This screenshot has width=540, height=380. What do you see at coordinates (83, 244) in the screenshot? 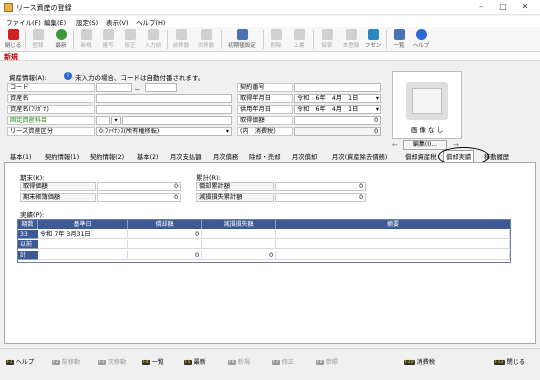
I see `table-cell-date` at bounding box center [83, 244].